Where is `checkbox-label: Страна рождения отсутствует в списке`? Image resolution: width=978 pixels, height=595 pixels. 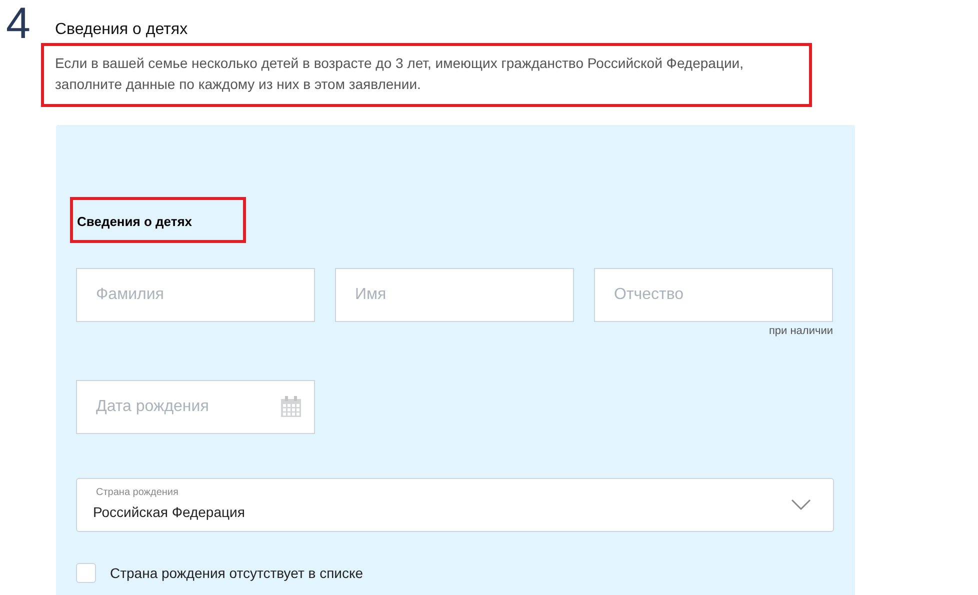
checkbox-label: Страна рождения отсутствует в списке is located at coordinates (237, 573).